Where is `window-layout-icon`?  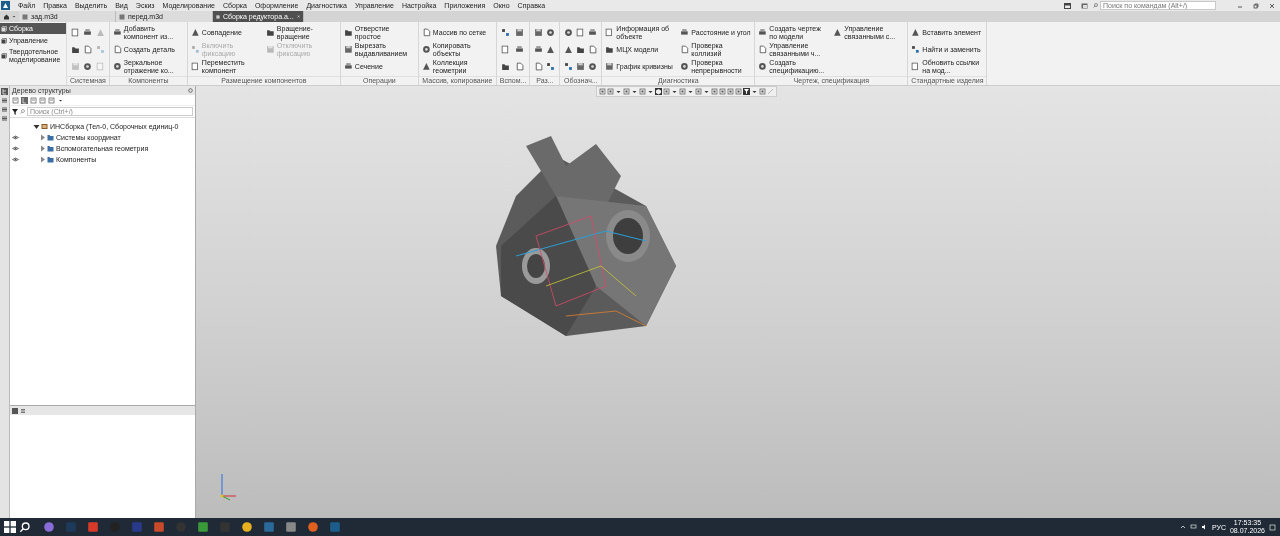 window-layout-icon is located at coordinates (1067, 5).